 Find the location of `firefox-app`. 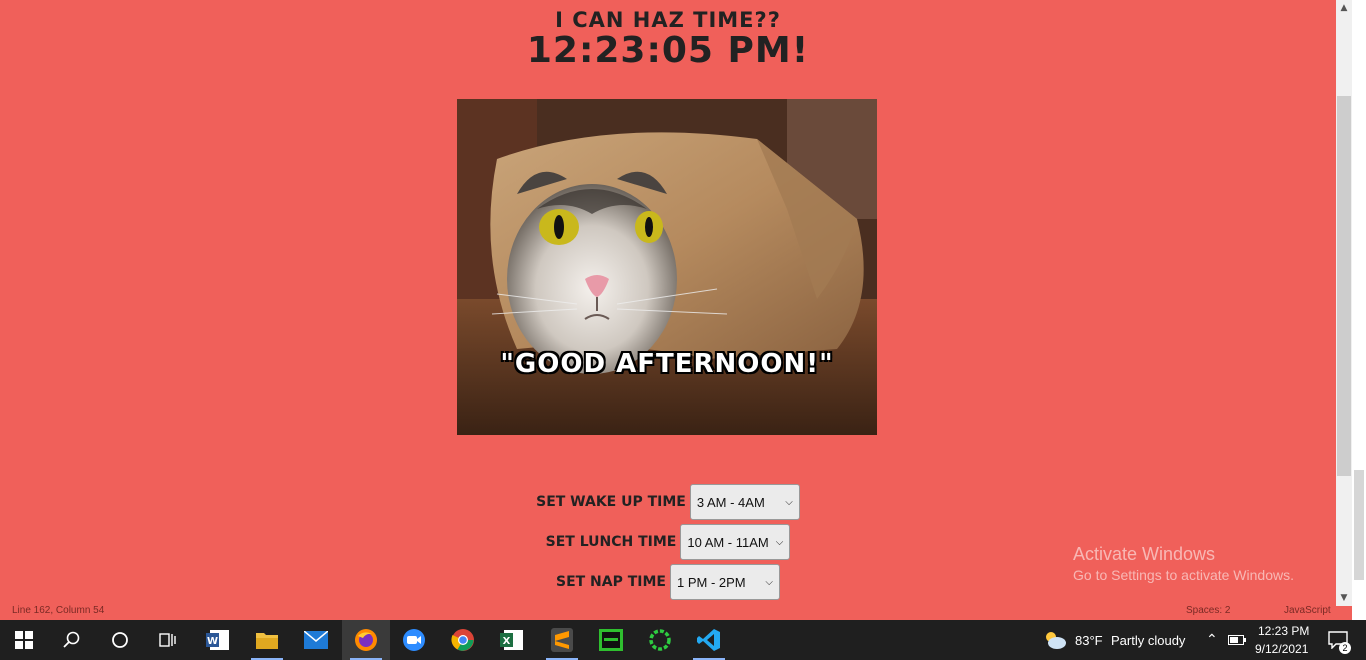

firefox-app is located at coordinates (366, 640).